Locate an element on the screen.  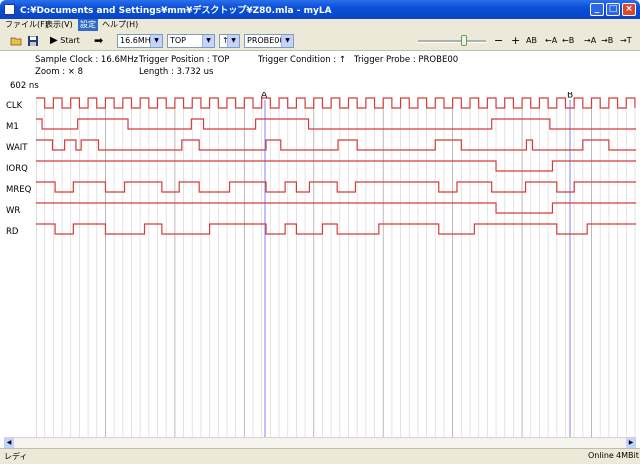
channel-label-iorq: IORQ is located at coordinates (17, 169).